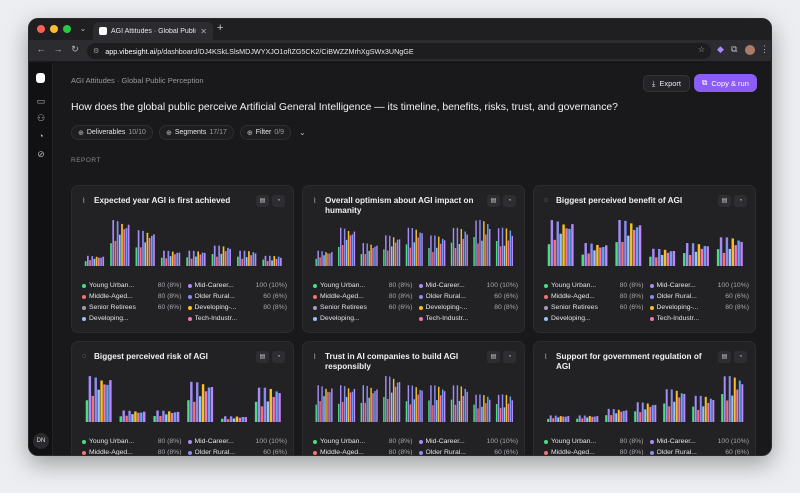 This screenshot has width=800, height=493. I want to click on legend-item: Young Urban... 80 (8%), so click(363, 441).